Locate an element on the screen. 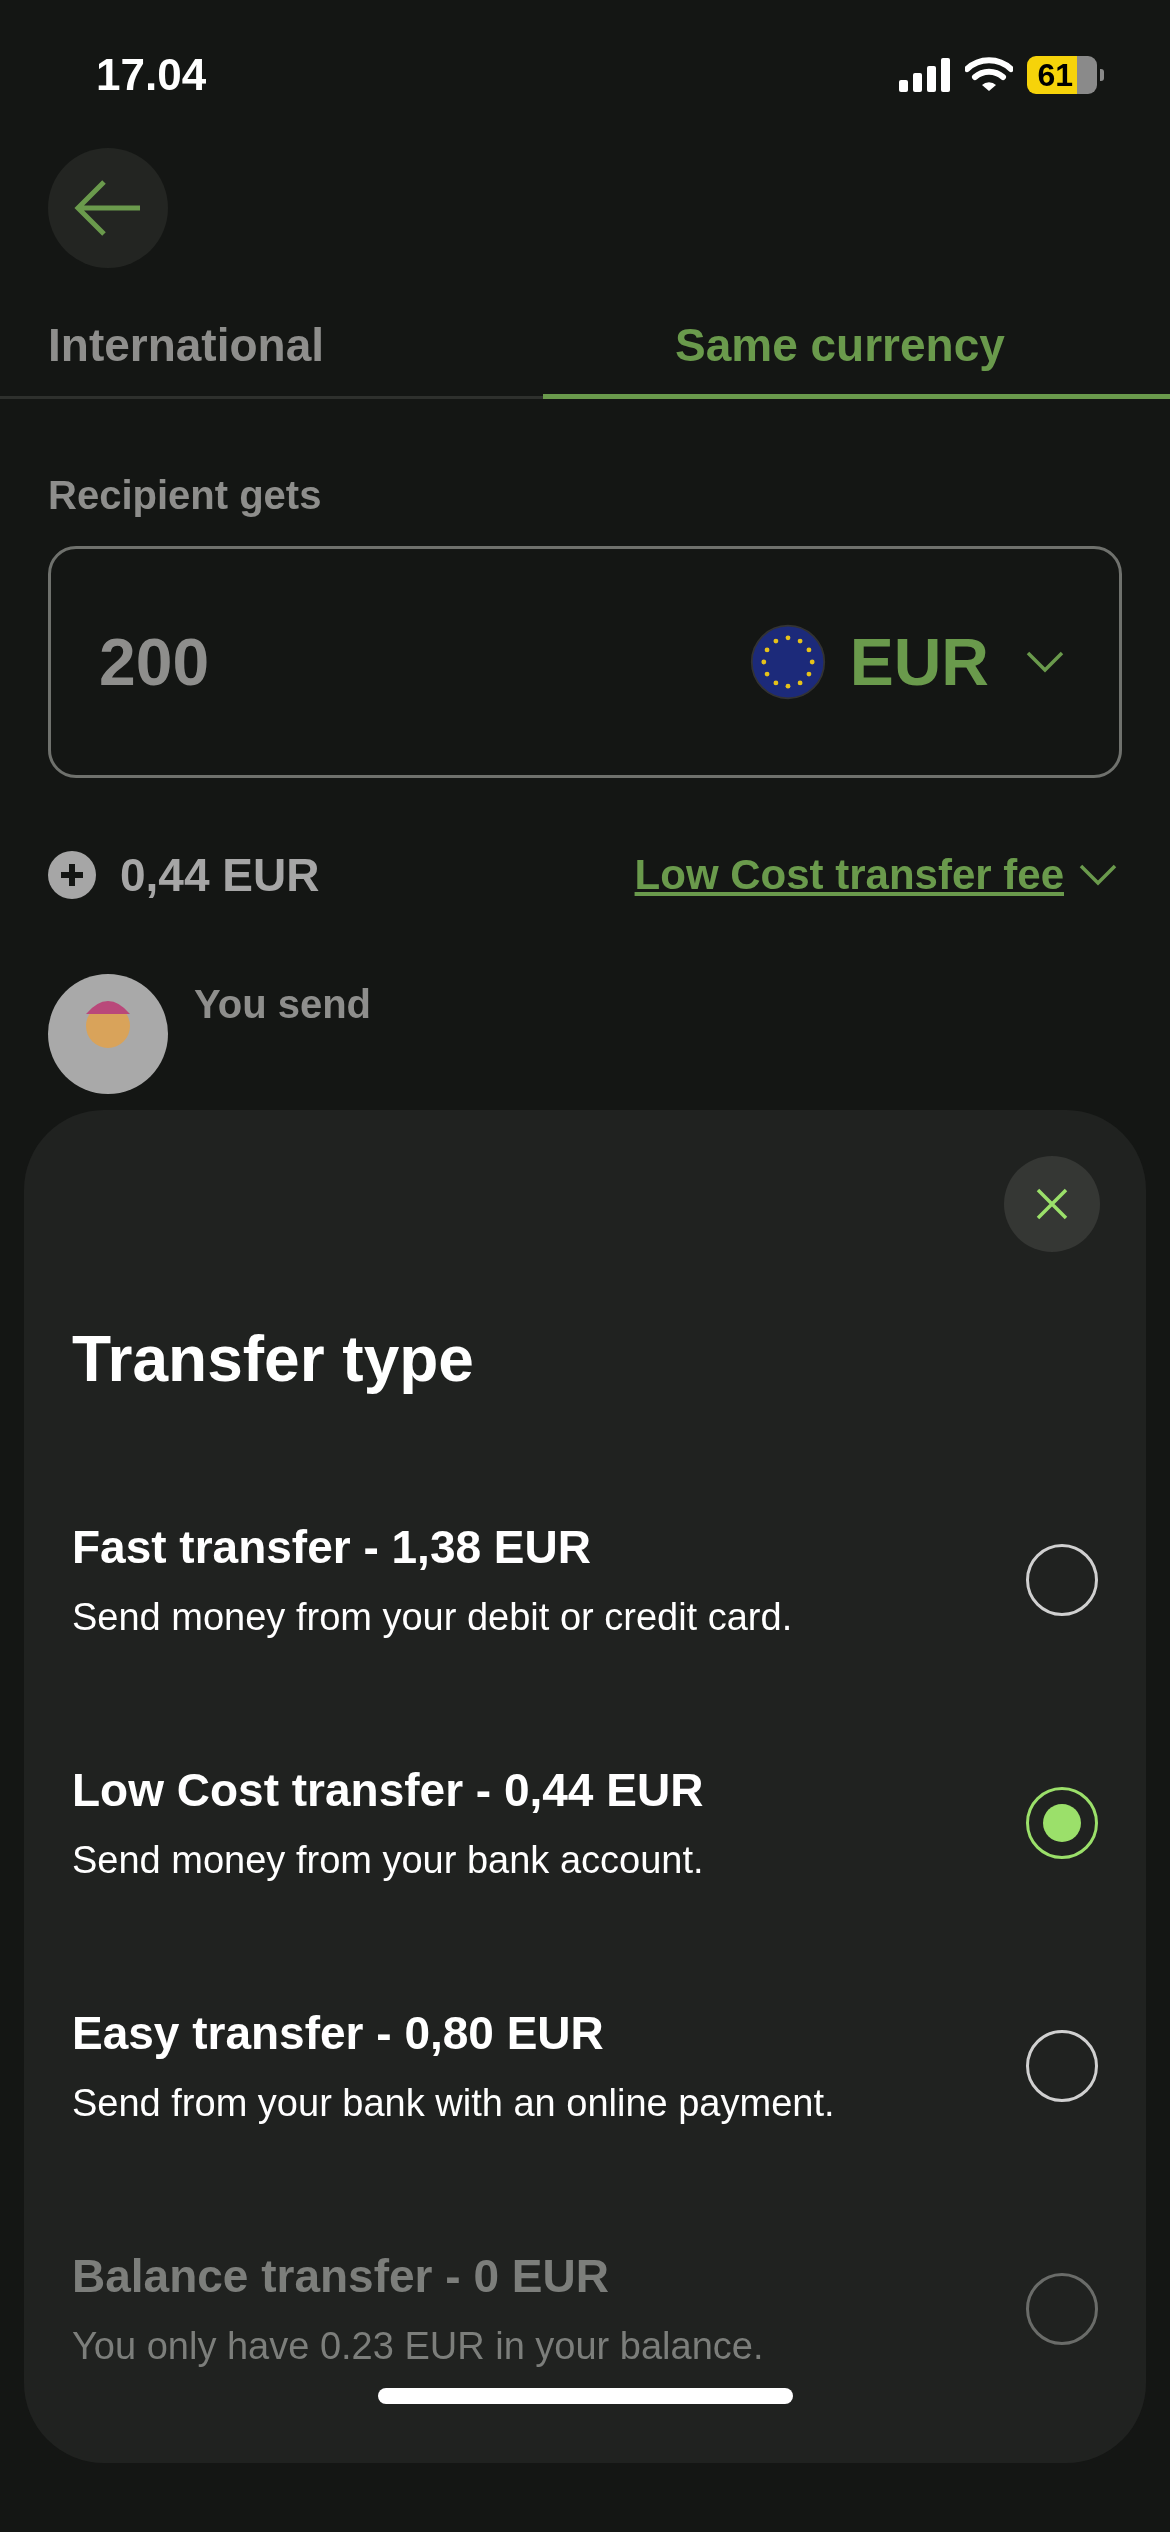 The height and width of the screenshot is (2532, 1170). fee-amount: 0,44 EUR is located at coordinates (220, 875).